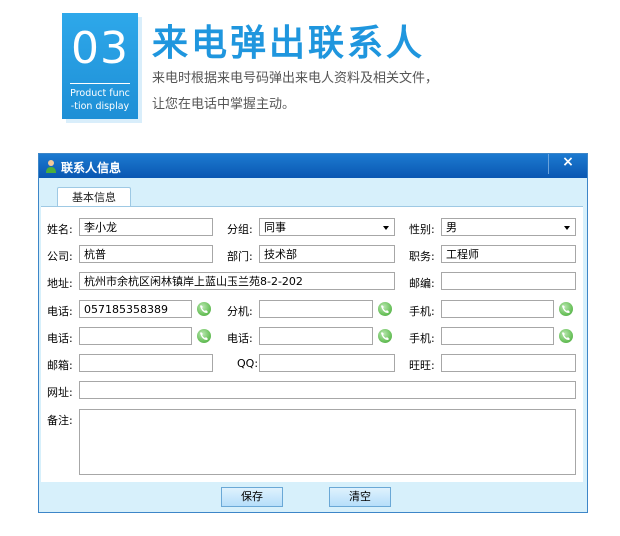  Describe the element at coordinates (508, 363) in the screenshot. I see `wangwang-input` at that location.